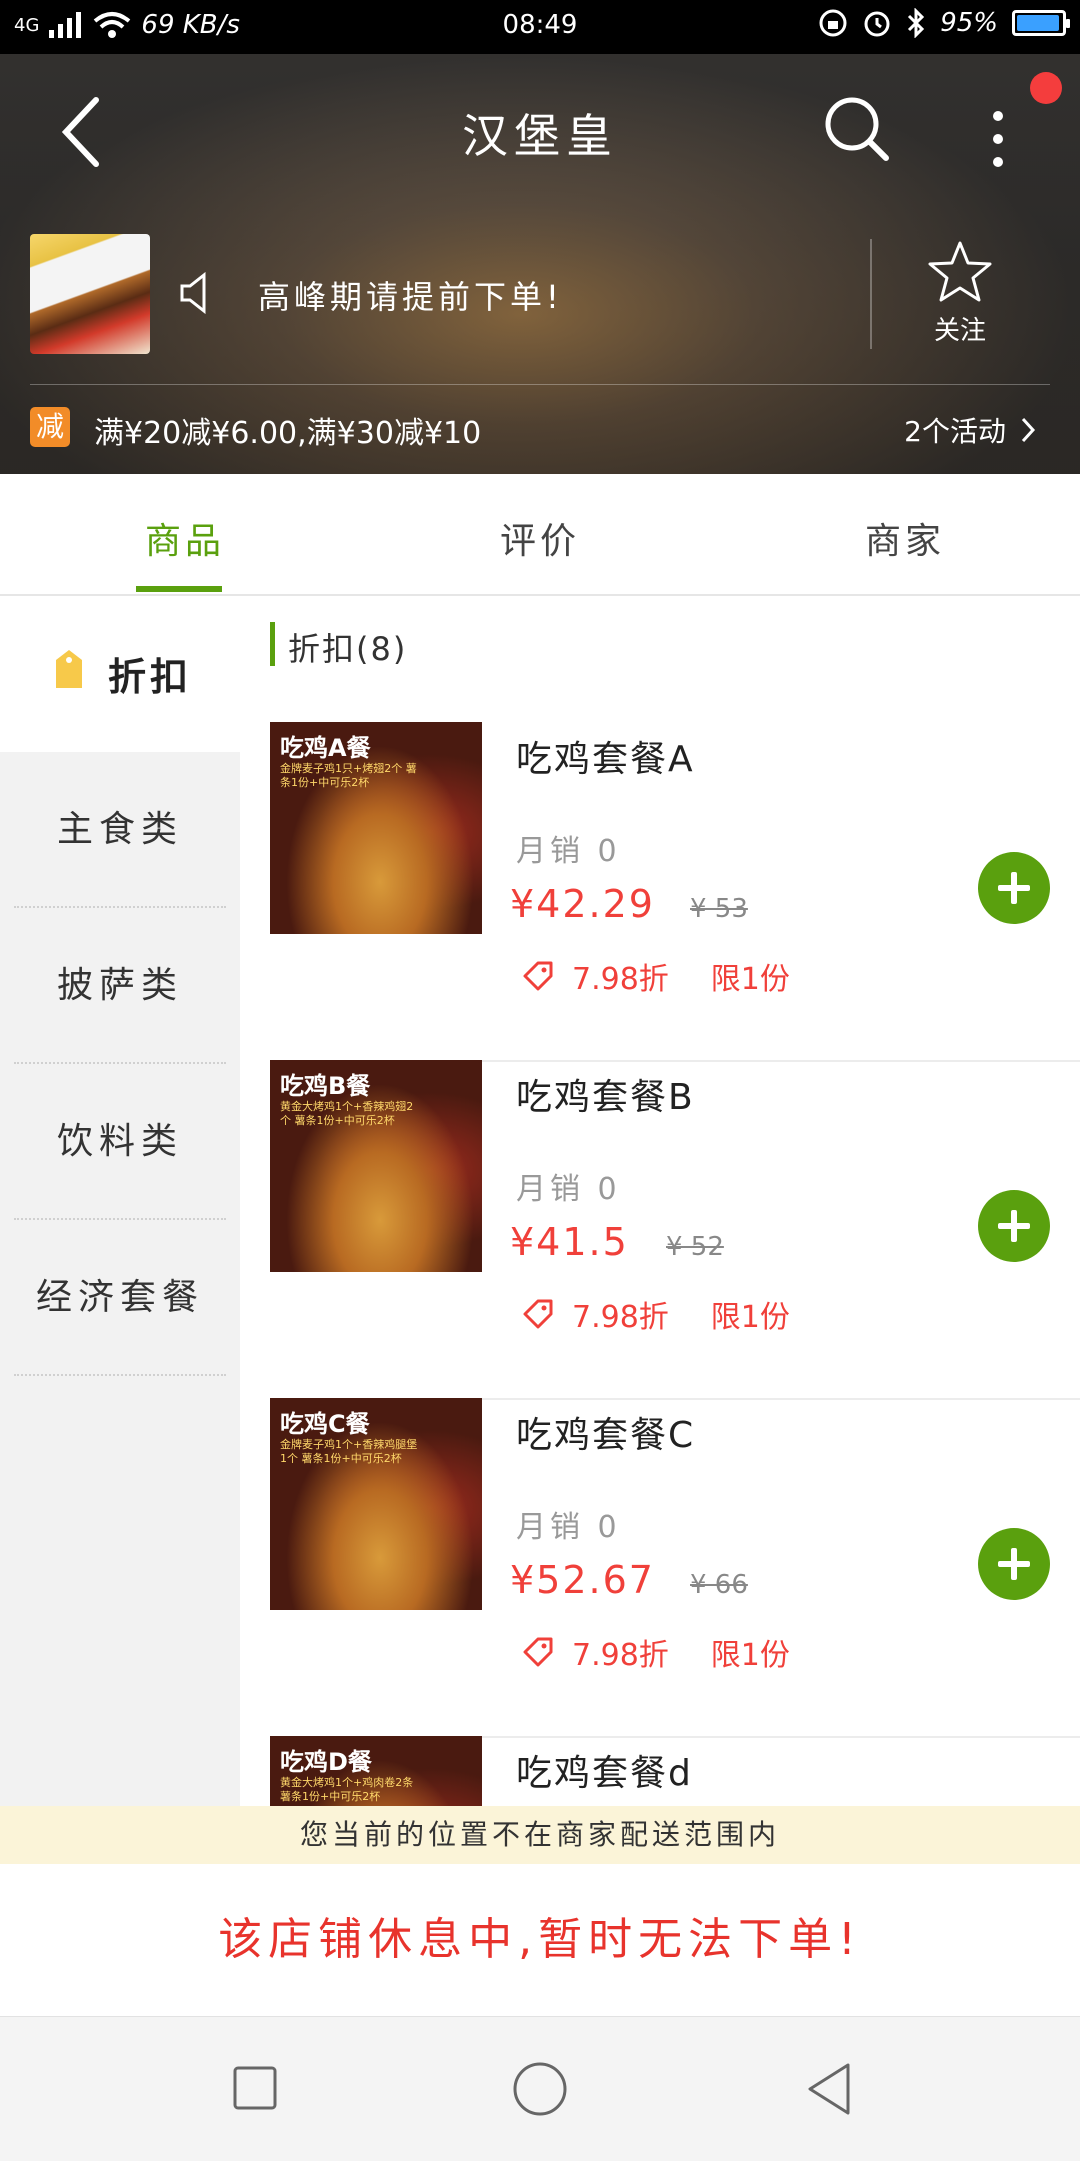 The height and width of the screenshot is (2161, 1080). I want to click on notification-dot, so click(1046, 88).